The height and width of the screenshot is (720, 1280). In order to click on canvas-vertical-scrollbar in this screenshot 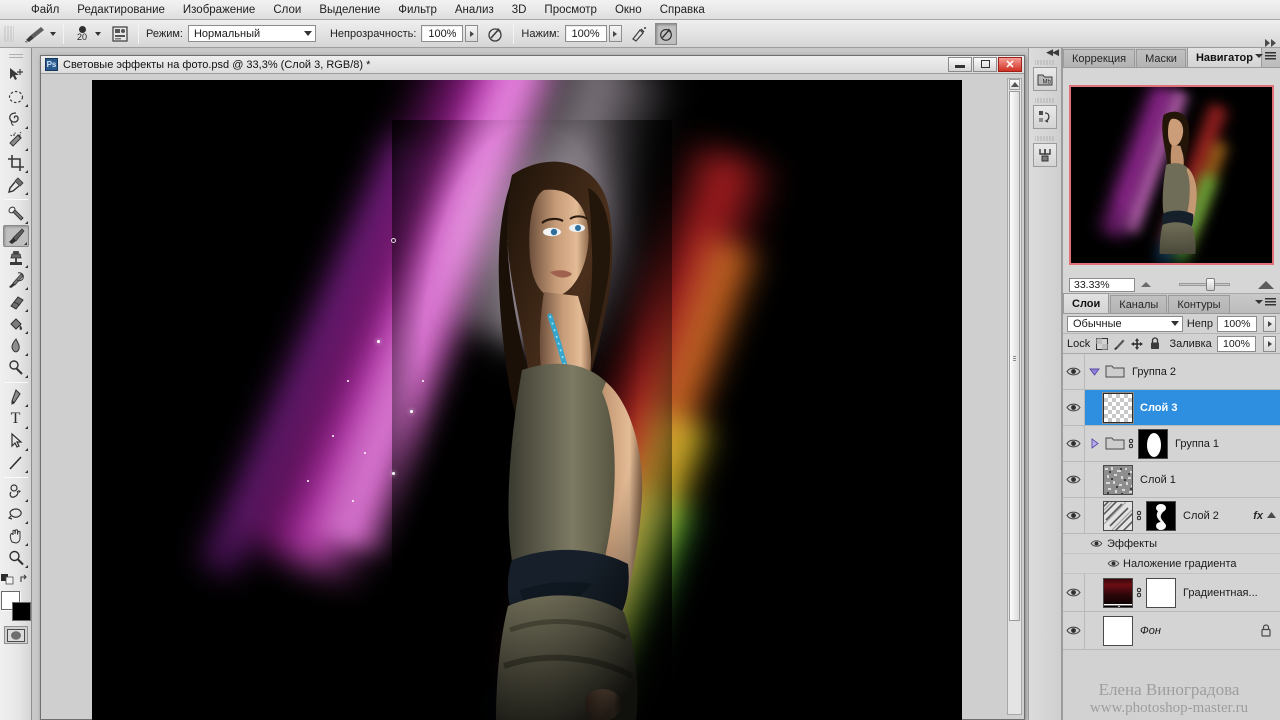, I will do `click(1014, 396)`.